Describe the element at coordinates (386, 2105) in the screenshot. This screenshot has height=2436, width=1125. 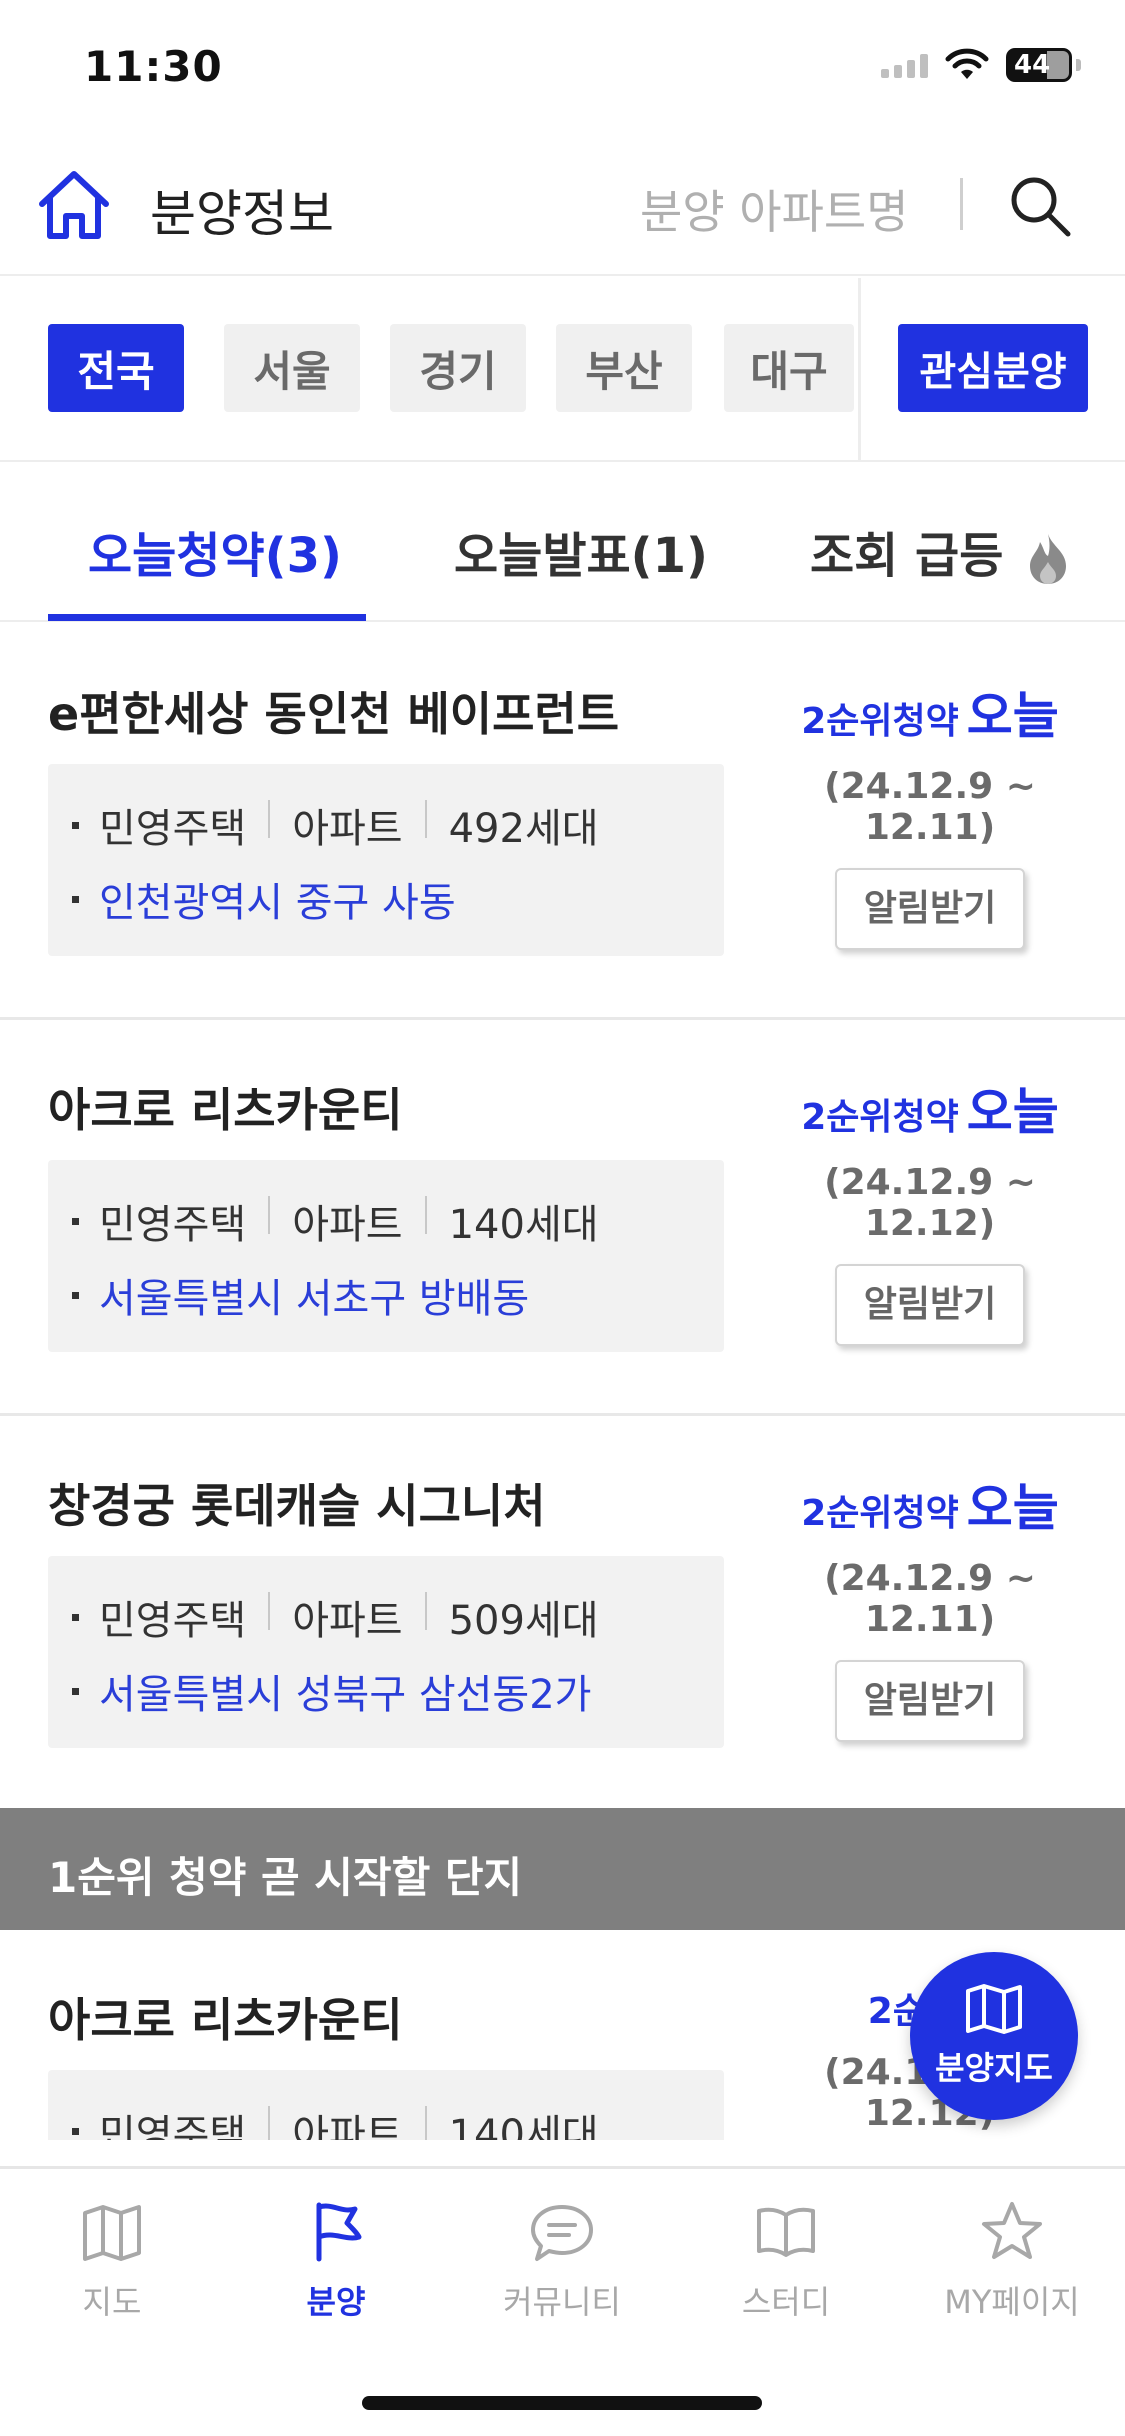
I see `listing-info: 민영주택 아파트 140세대` at that location.